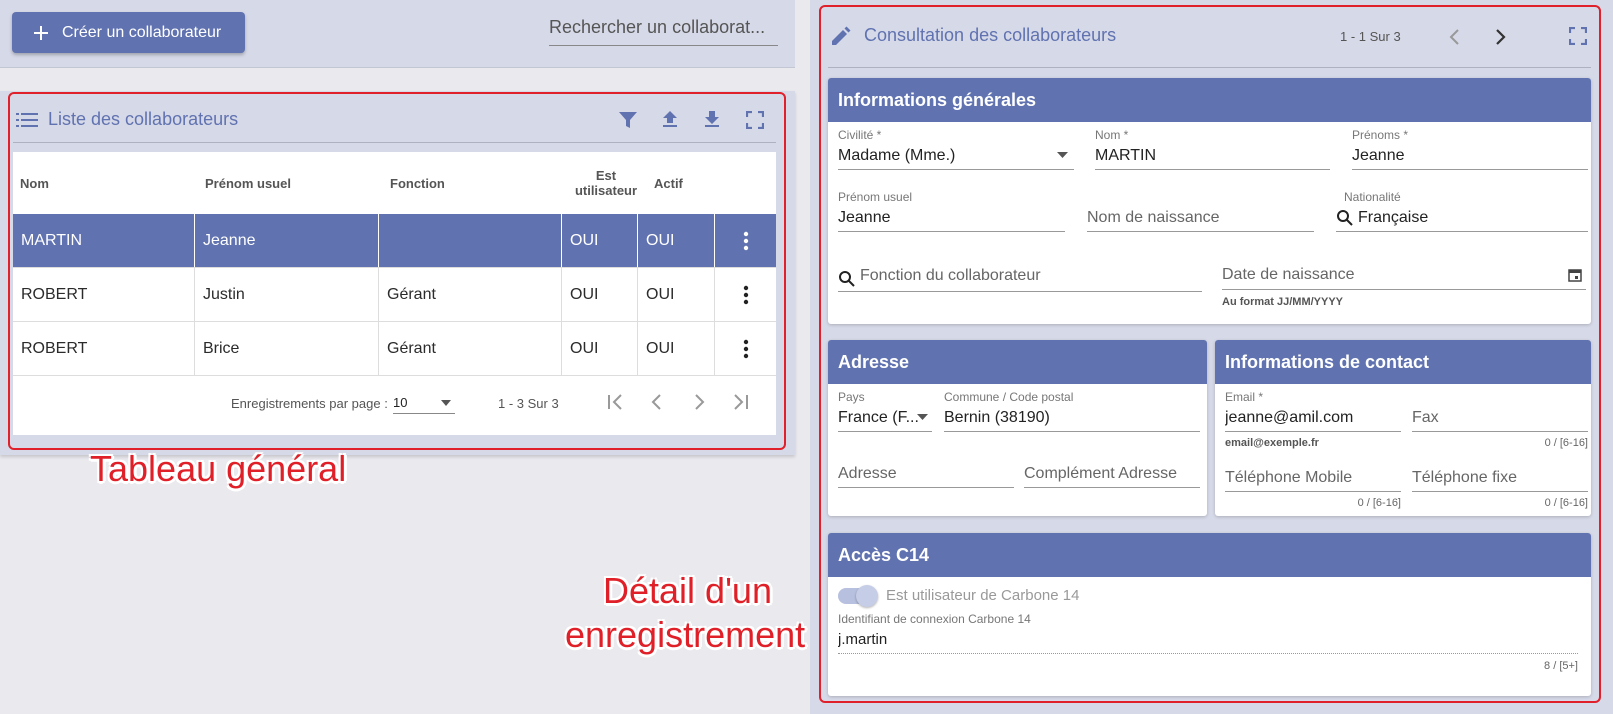 The height and width of the screenshot is (714, 1613). I want to click on table-row: ROBERT Brice Gérant OUI OUI, so click(394, 349).